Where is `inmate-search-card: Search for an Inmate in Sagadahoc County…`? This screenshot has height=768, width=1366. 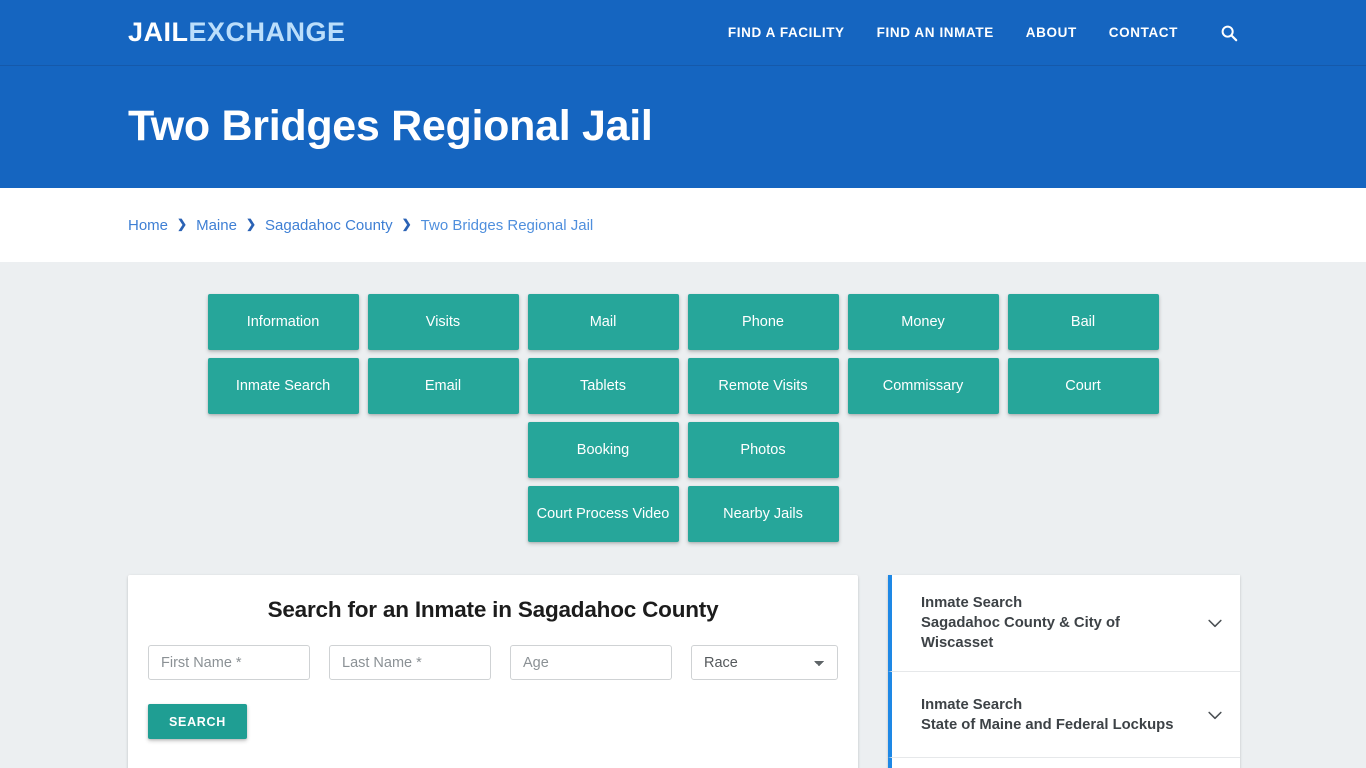
inmate-search-card: Search for an Inmate in Sagadahoc County… is located at coordinates (493, 671).